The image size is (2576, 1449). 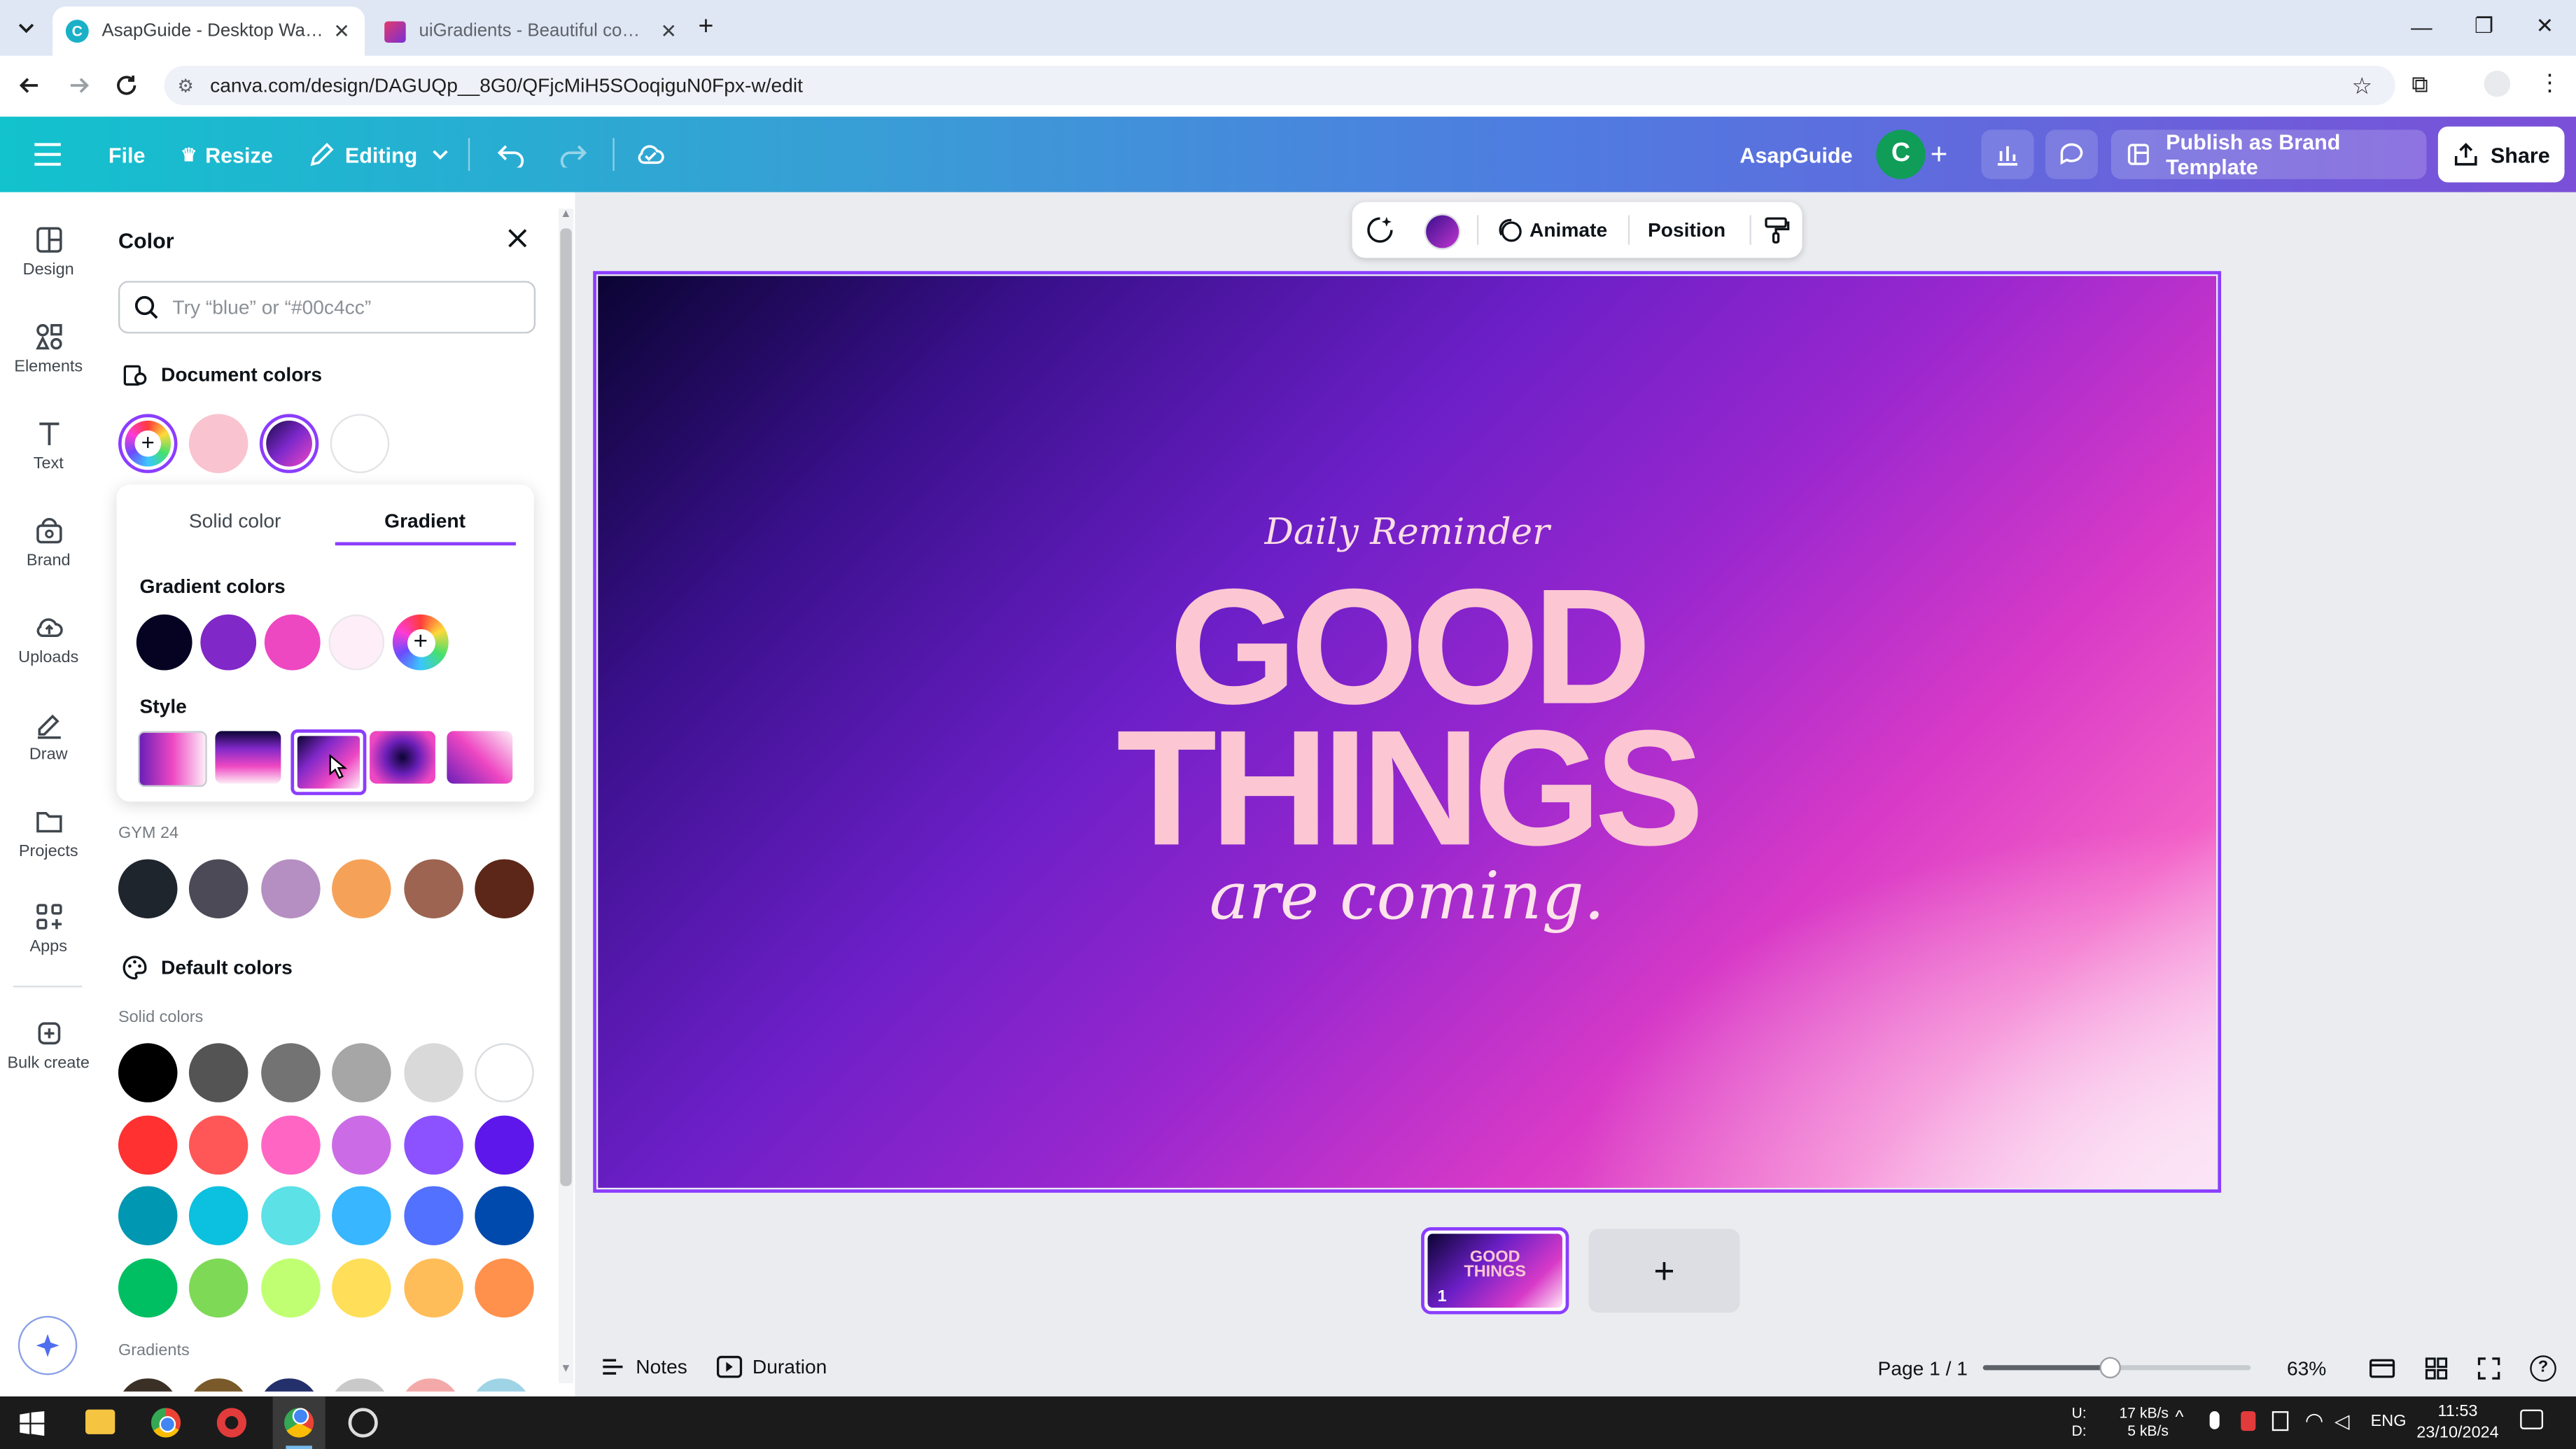 I want to click on share-button: Share, so click(x=2501, y=154).